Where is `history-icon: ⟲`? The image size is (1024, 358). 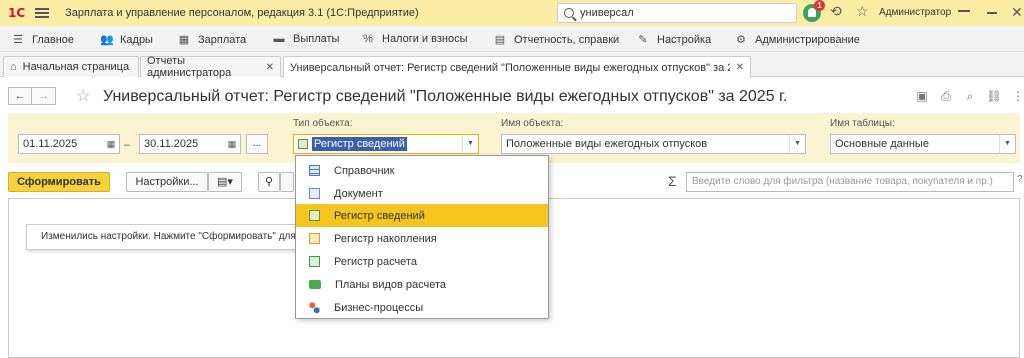
history-icon: ⟲ is located at coordinates (836, 11).